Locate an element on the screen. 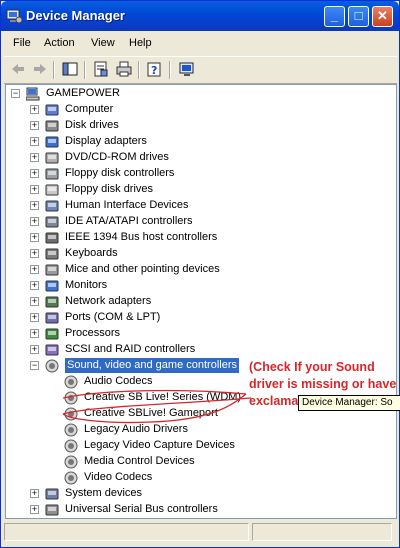 The width and height of the screenshot is (400, 548). tree-device: Media Control Devices is located at coordinates (196, 462).